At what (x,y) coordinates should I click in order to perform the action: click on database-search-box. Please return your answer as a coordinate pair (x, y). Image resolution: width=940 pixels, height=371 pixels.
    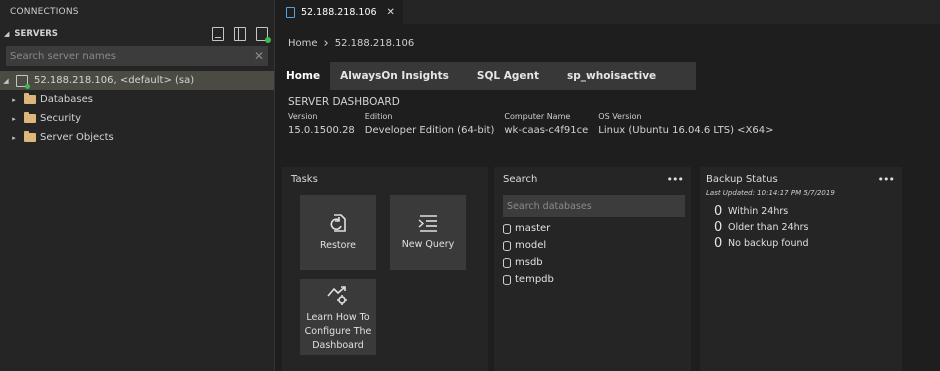
    Looking at the image, I should click on (594, 206).